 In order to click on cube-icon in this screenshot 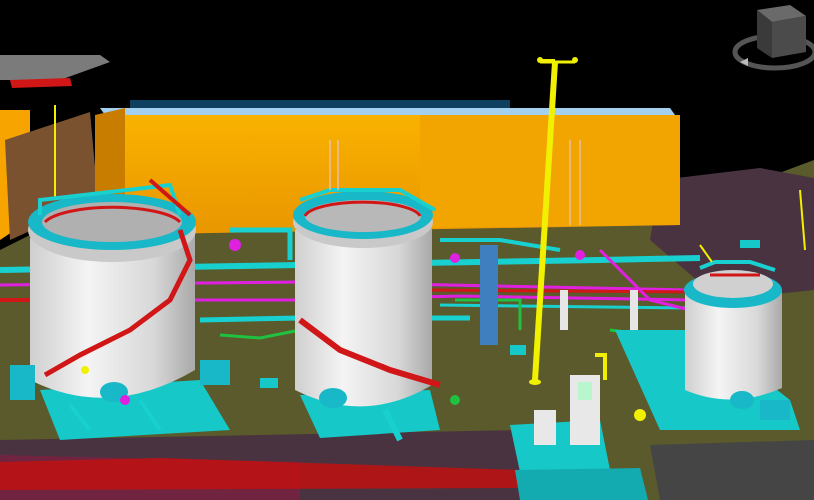, I will do `click(781, 31)`.